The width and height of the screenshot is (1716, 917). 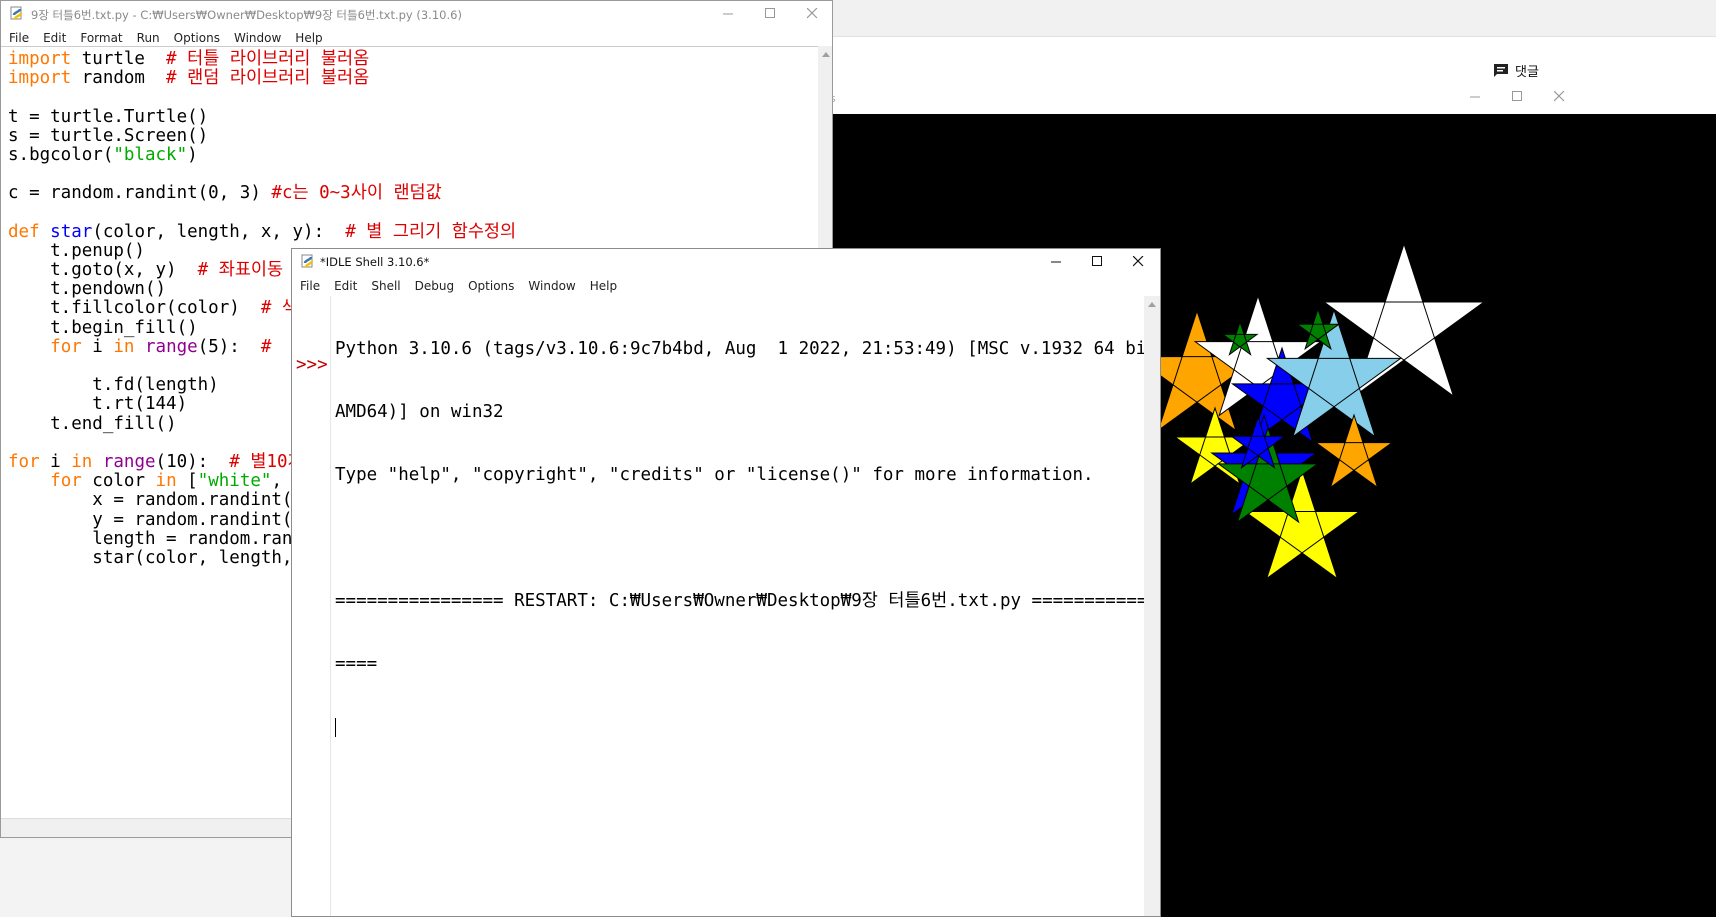 I want to click on code-token: t.end_fill(), so click(x=92, y=423).